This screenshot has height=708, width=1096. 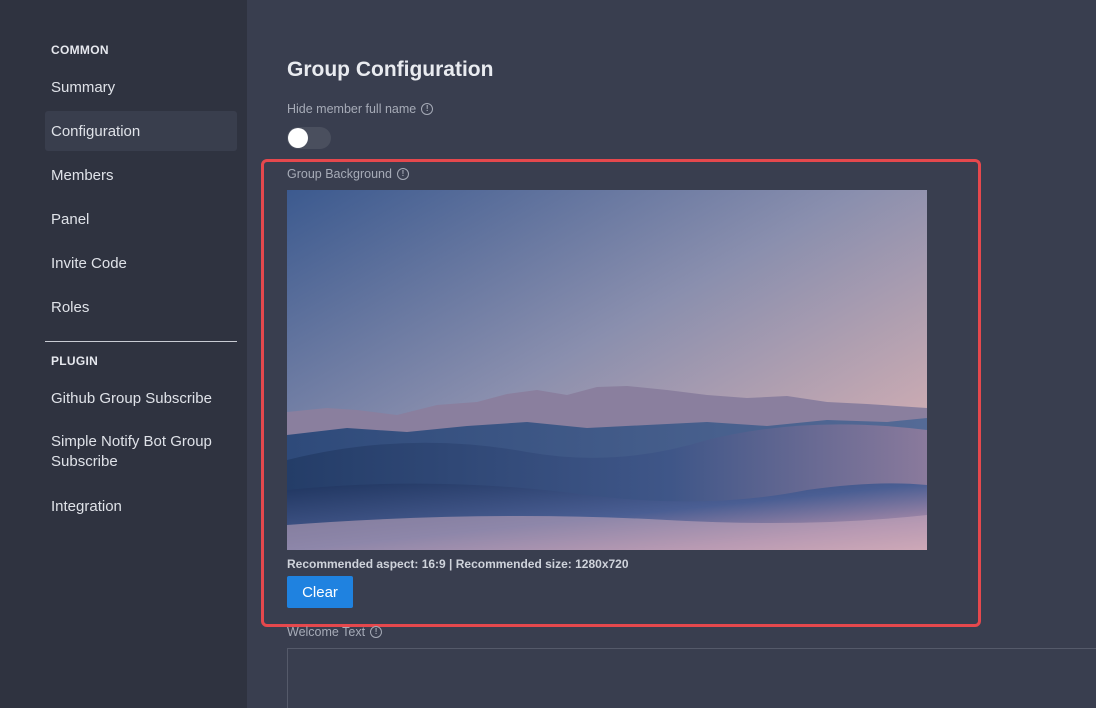 What do you see at coordinates (141, 175) in the screenshot?
I see `sidebar-item-members: Members` at bounding box center [141, 175].